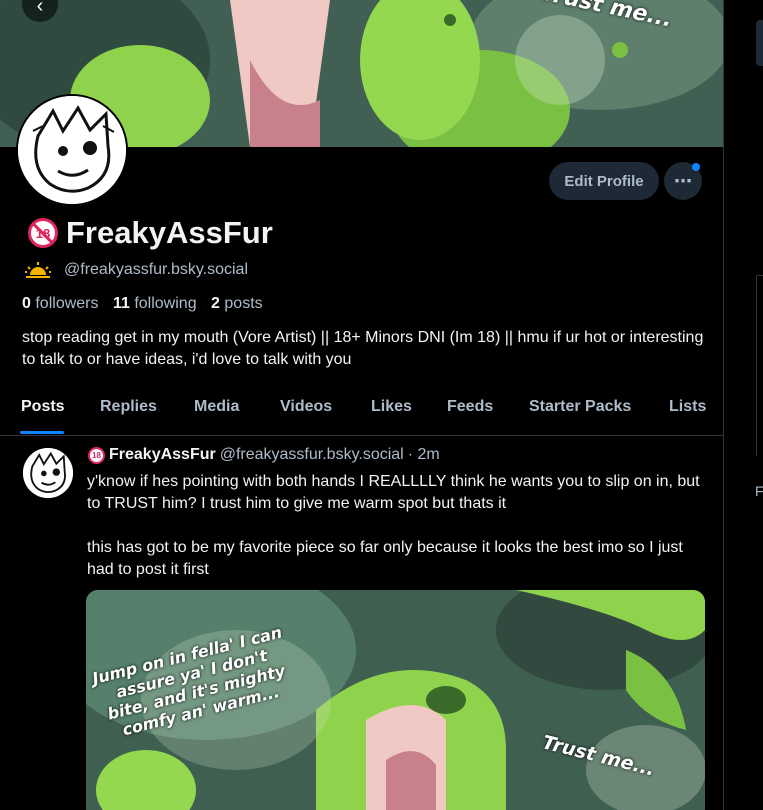  Describe the element at coordinates (121, 303) in the screenshot. I see `following-count: 11` at that location.